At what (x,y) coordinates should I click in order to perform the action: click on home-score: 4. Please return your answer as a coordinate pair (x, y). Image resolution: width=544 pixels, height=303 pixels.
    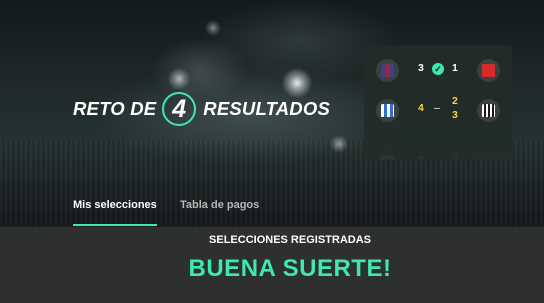
    Looking at the image, I should click on (421, 108).